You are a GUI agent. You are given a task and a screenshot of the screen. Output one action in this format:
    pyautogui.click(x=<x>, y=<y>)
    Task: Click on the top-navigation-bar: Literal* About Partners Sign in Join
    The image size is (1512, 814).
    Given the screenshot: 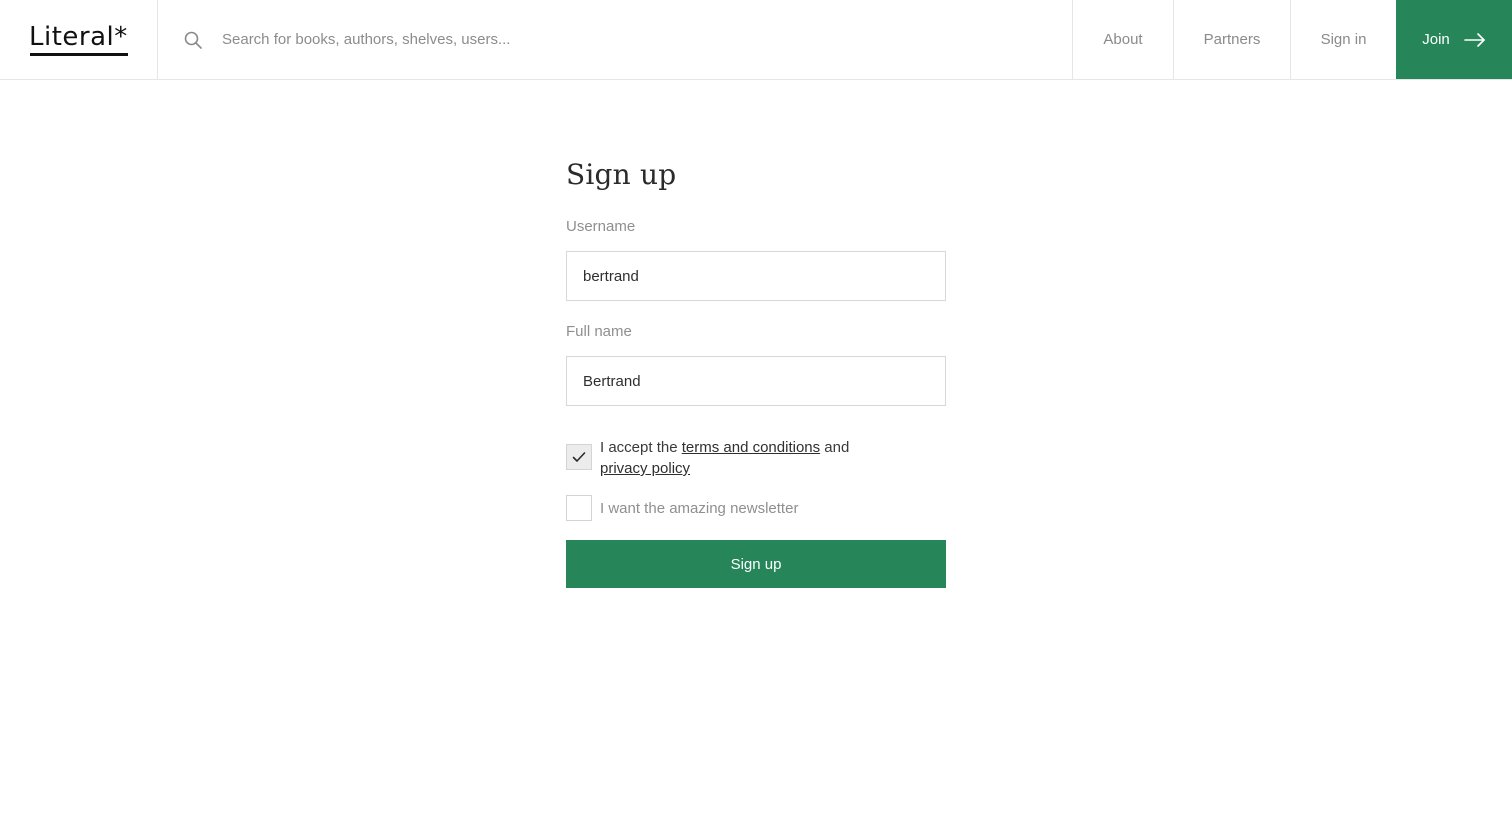 What is the action you would take?
    pyautogui.click(x=756, y=40)
    